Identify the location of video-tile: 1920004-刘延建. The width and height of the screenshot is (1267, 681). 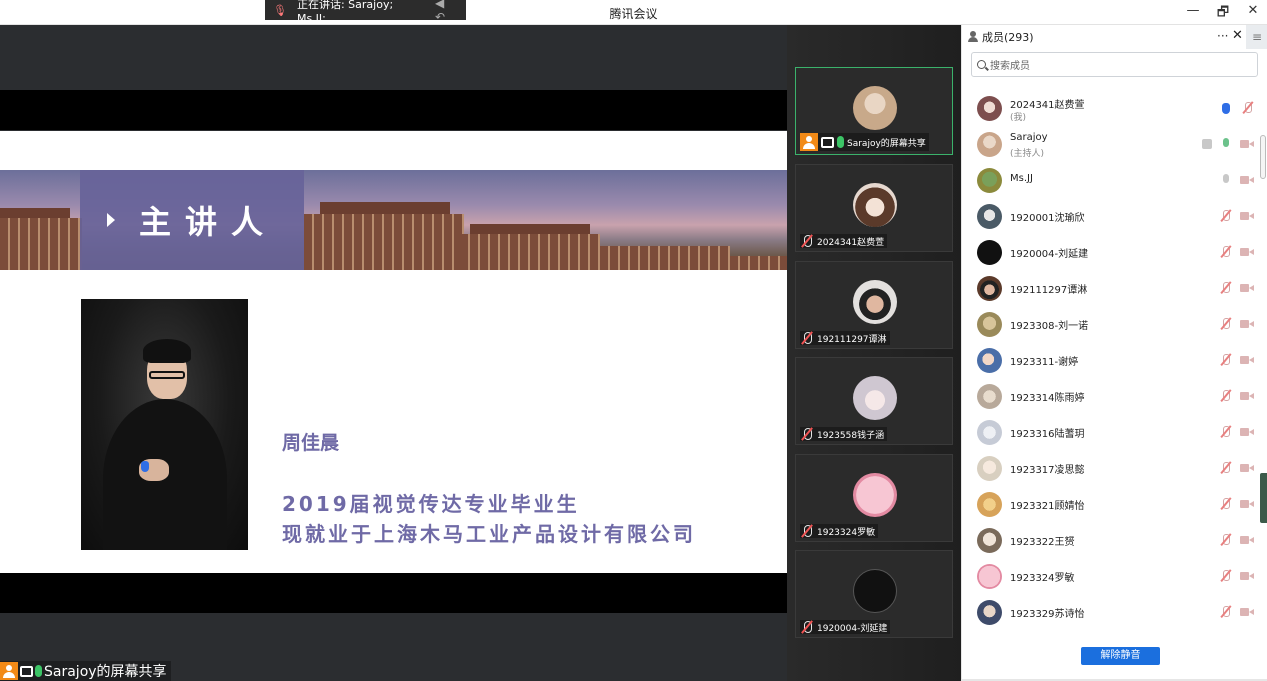
(874, 594).